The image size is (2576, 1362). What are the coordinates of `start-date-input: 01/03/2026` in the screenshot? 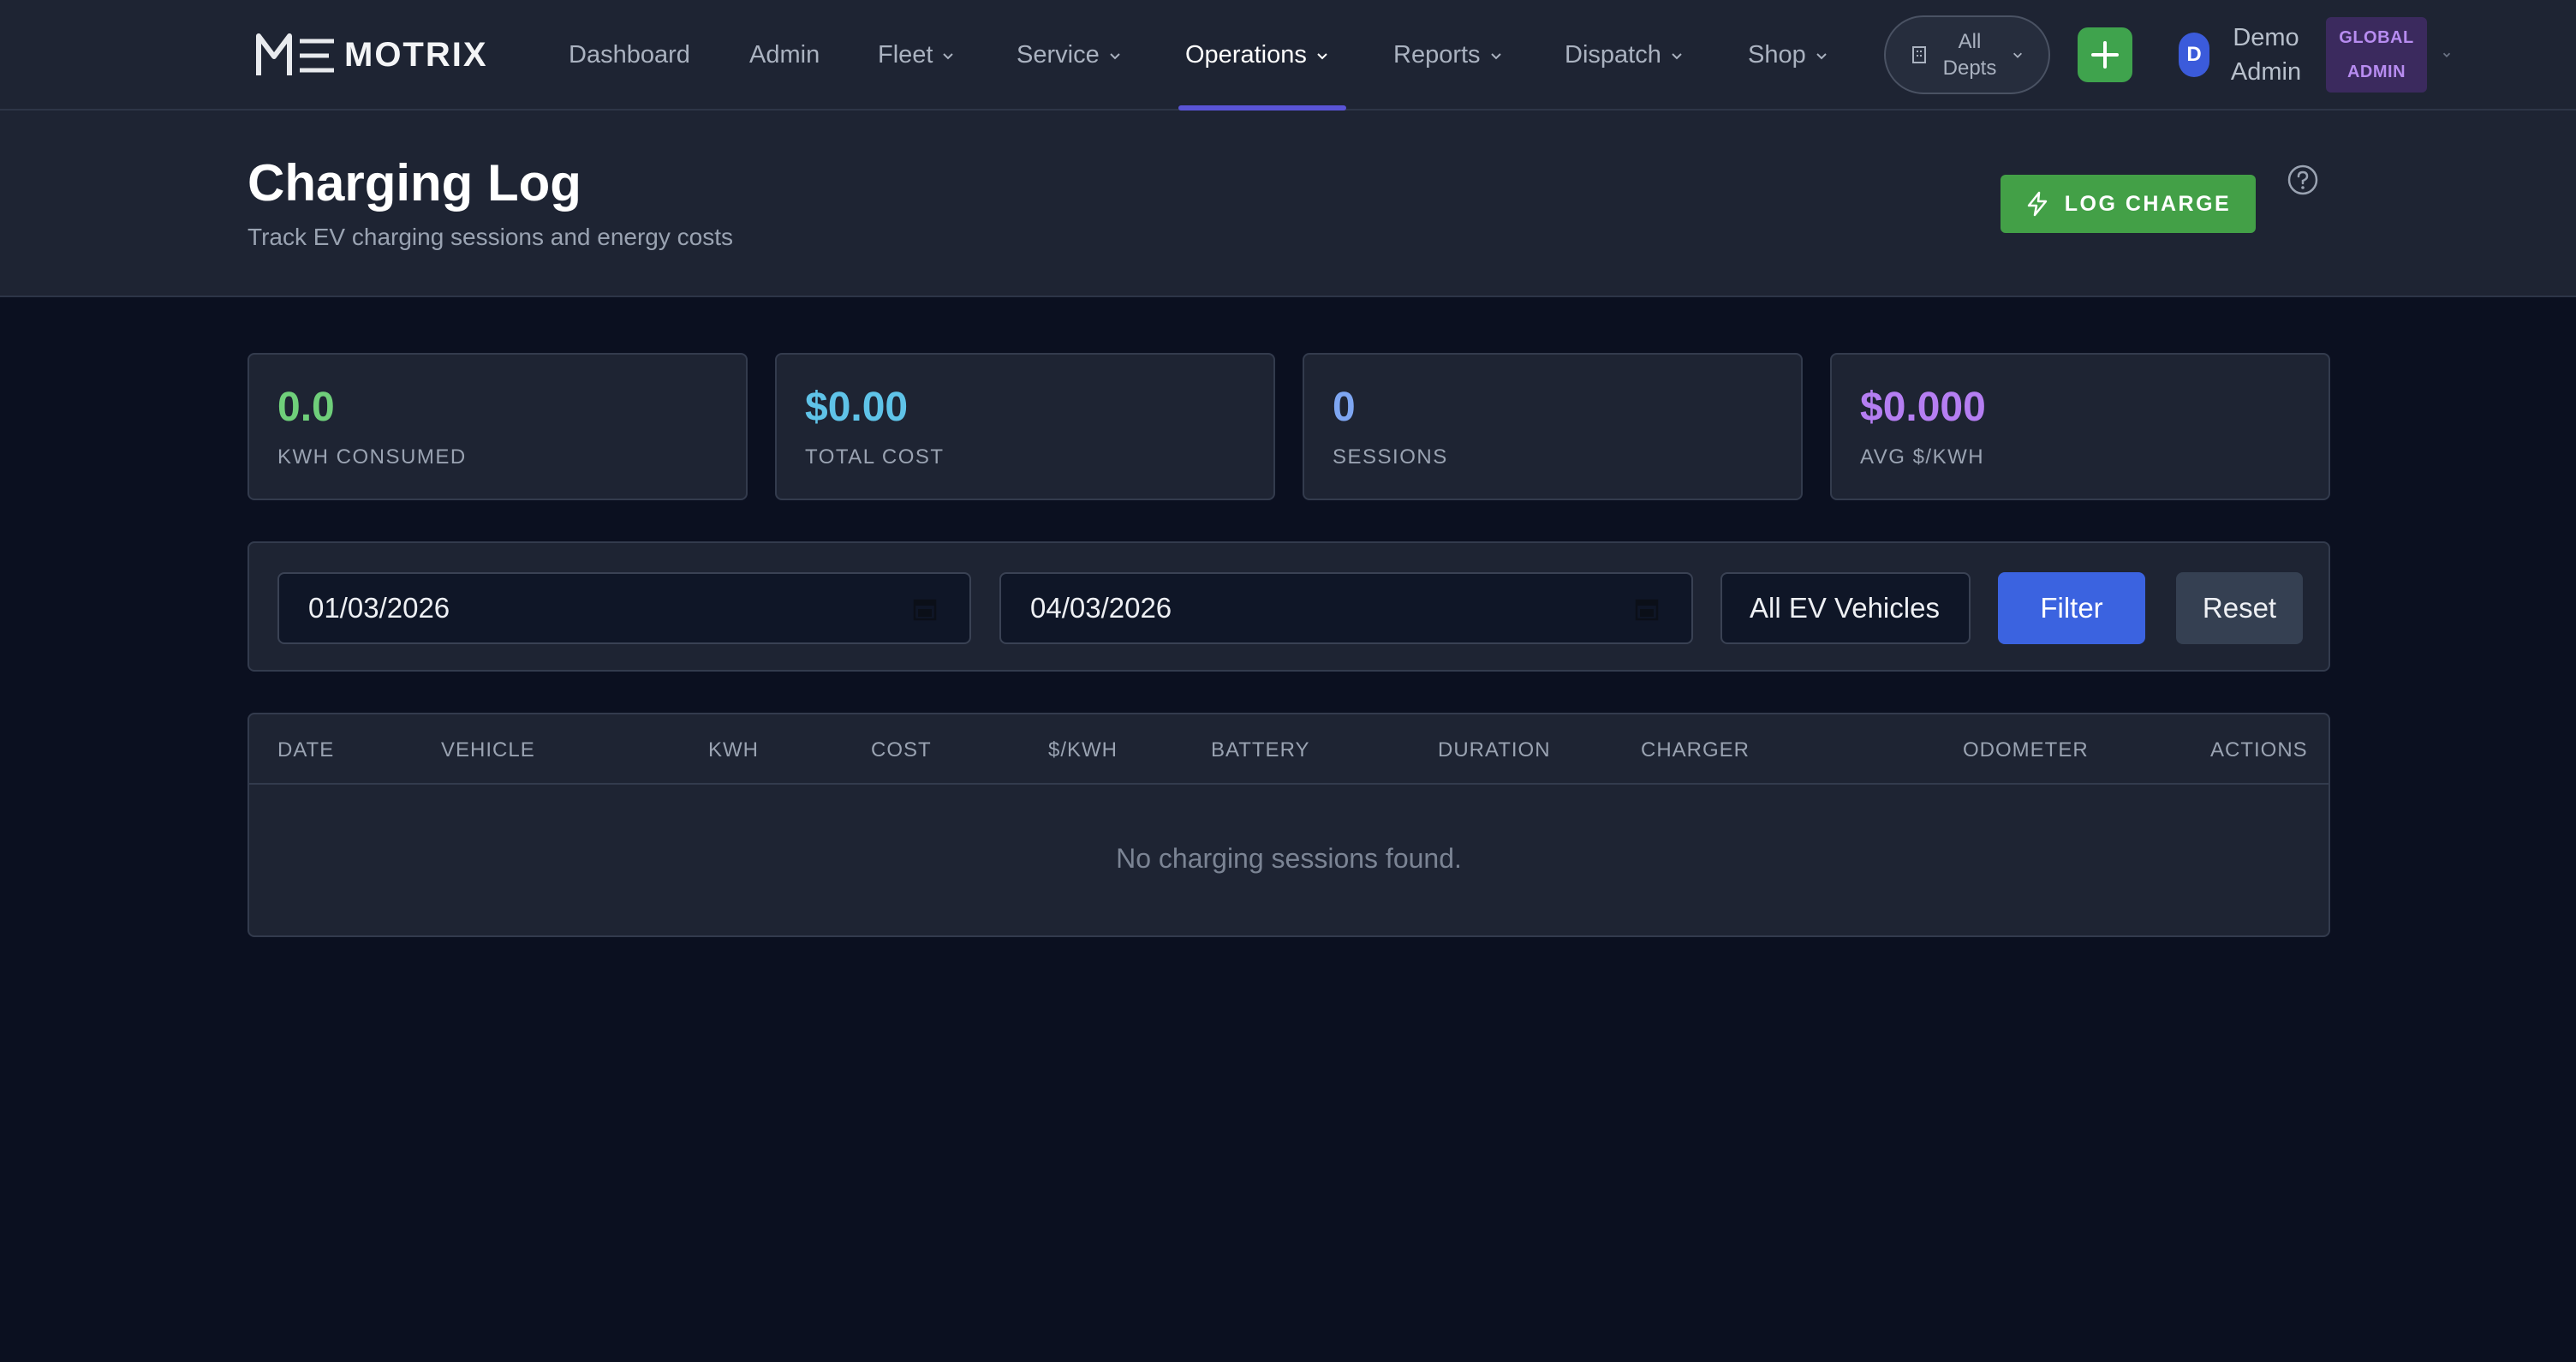 It's located at (624, 608).